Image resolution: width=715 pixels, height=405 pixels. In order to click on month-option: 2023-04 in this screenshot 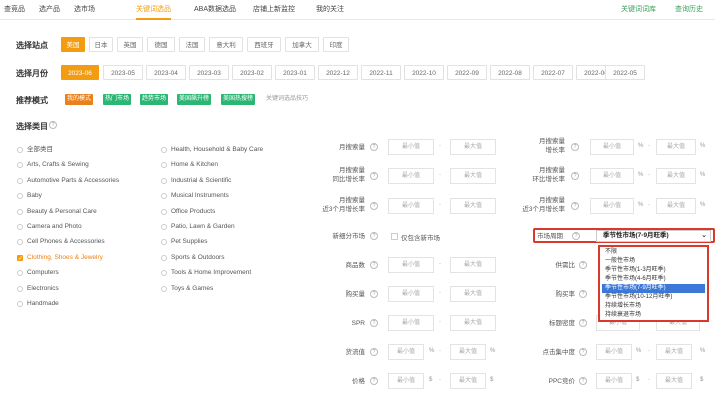, I will do `click(166, 72)`.